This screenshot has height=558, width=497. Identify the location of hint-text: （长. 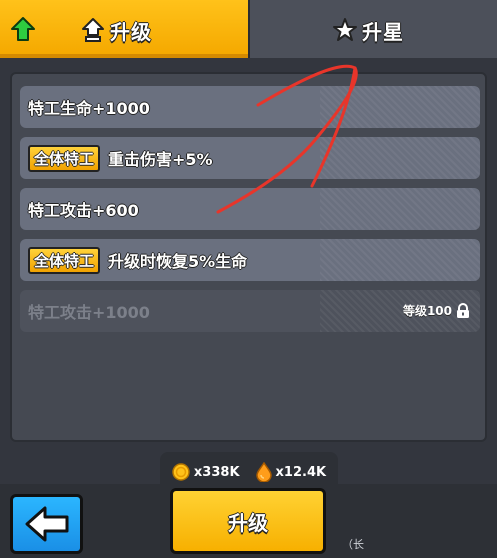
(353, 544).